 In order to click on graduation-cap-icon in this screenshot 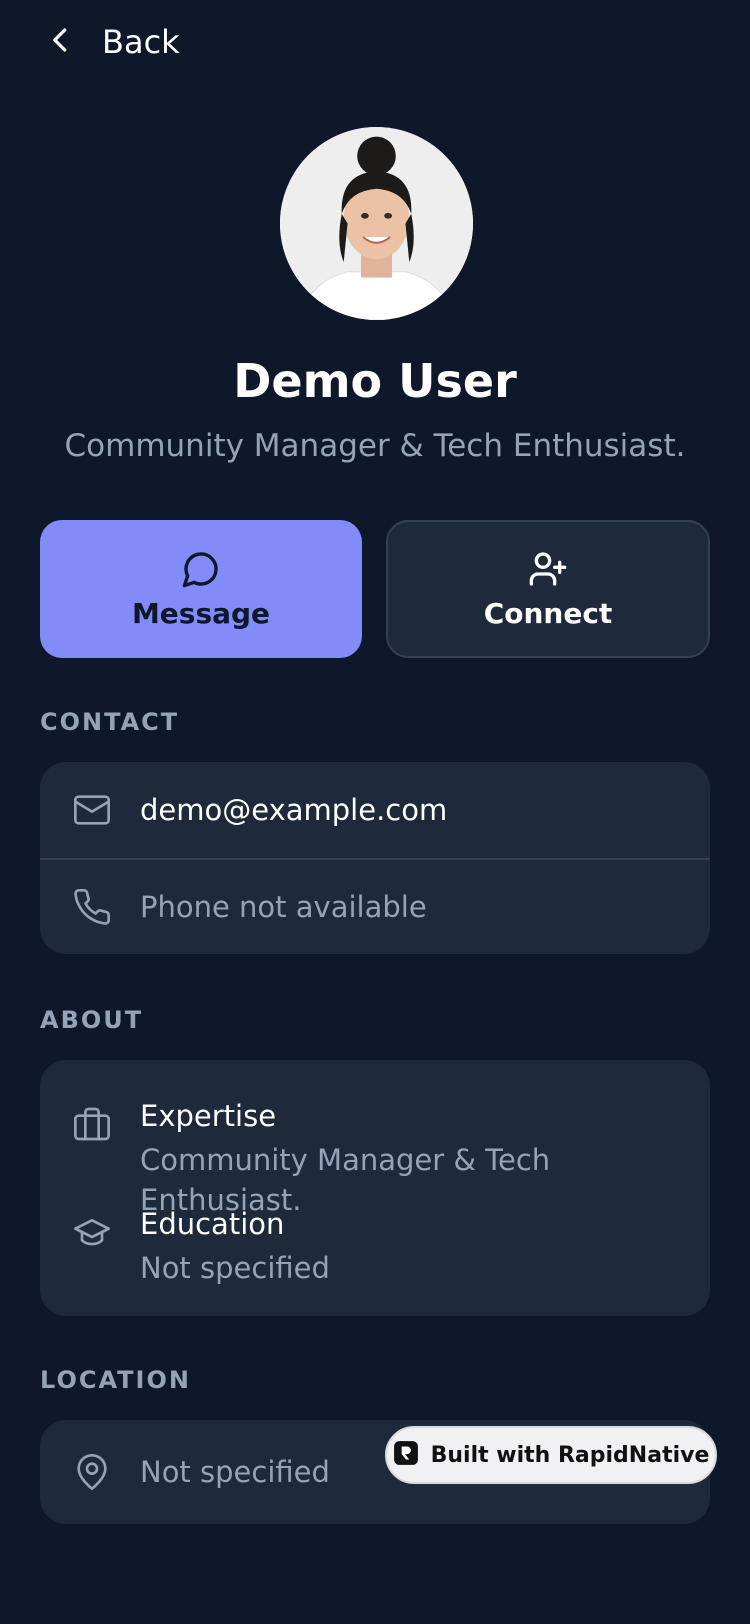, I will do `click(92, 1232)`.